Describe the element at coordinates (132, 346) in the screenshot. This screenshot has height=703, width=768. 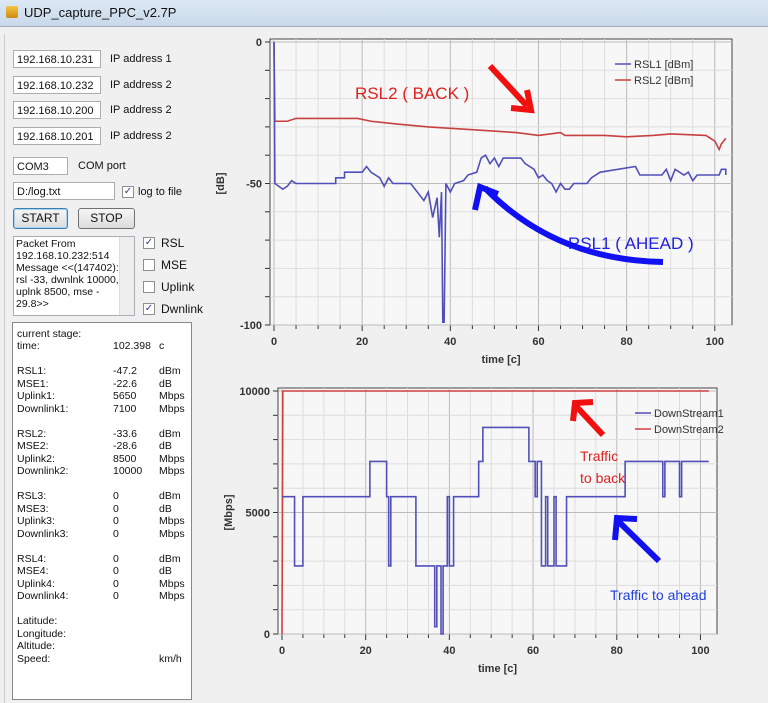
I see `time-value: 102.398` at that location.